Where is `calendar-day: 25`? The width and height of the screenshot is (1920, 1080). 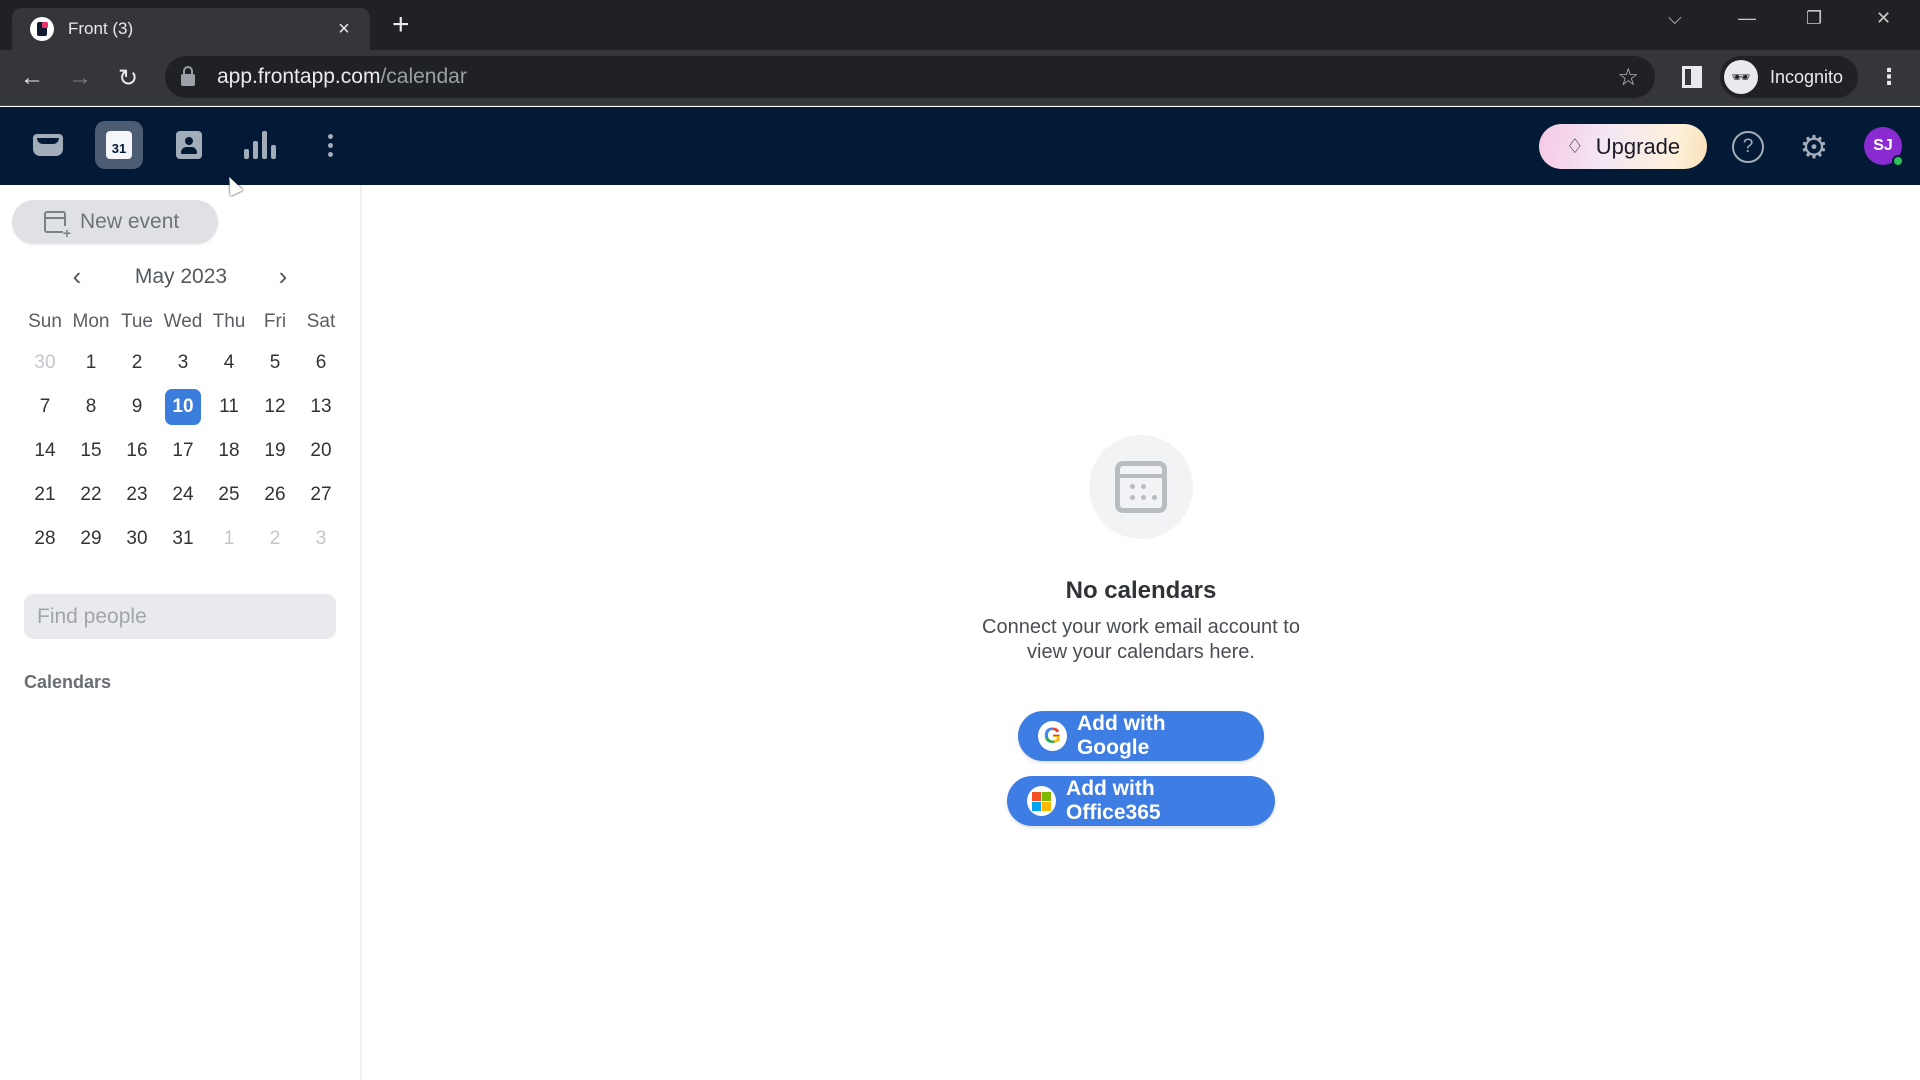
calendar-day: 25 is located at coordinates (229, 495).